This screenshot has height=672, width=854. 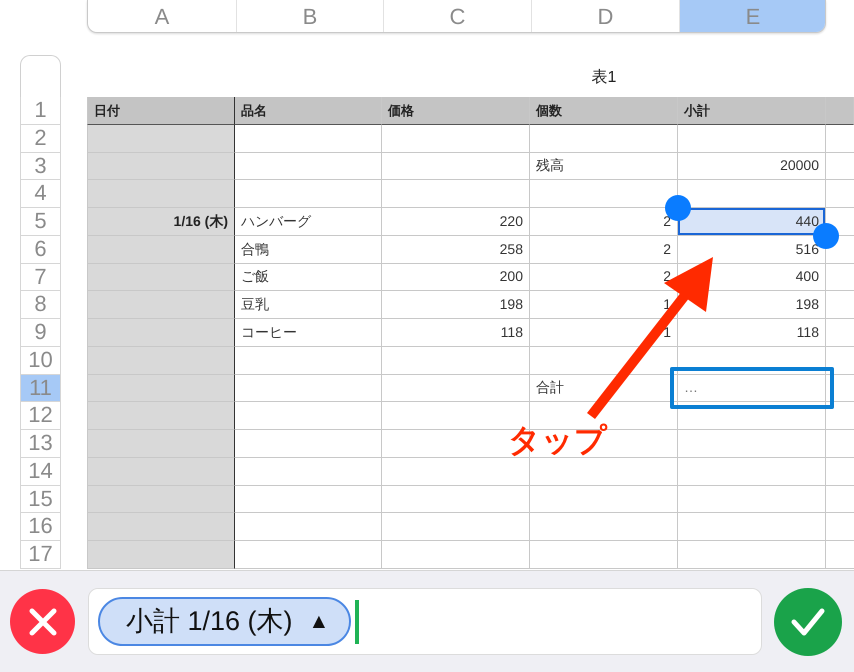 I want to click on row-header: 9, so click(x=40, y=333).